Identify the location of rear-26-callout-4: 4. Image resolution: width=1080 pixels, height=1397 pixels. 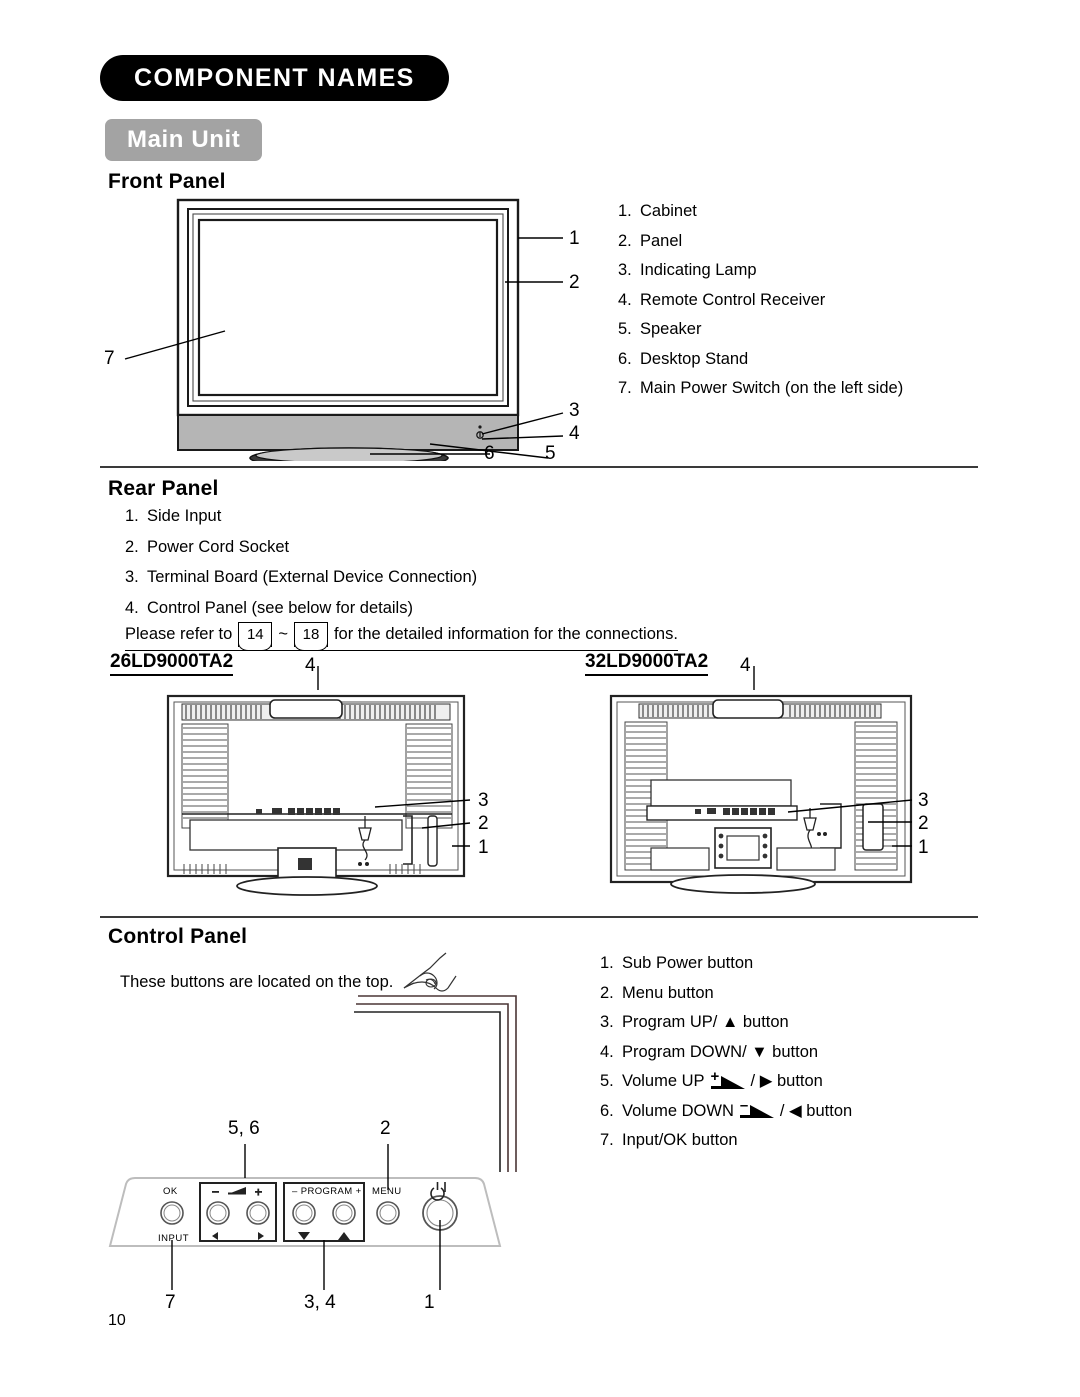
(310, 665).